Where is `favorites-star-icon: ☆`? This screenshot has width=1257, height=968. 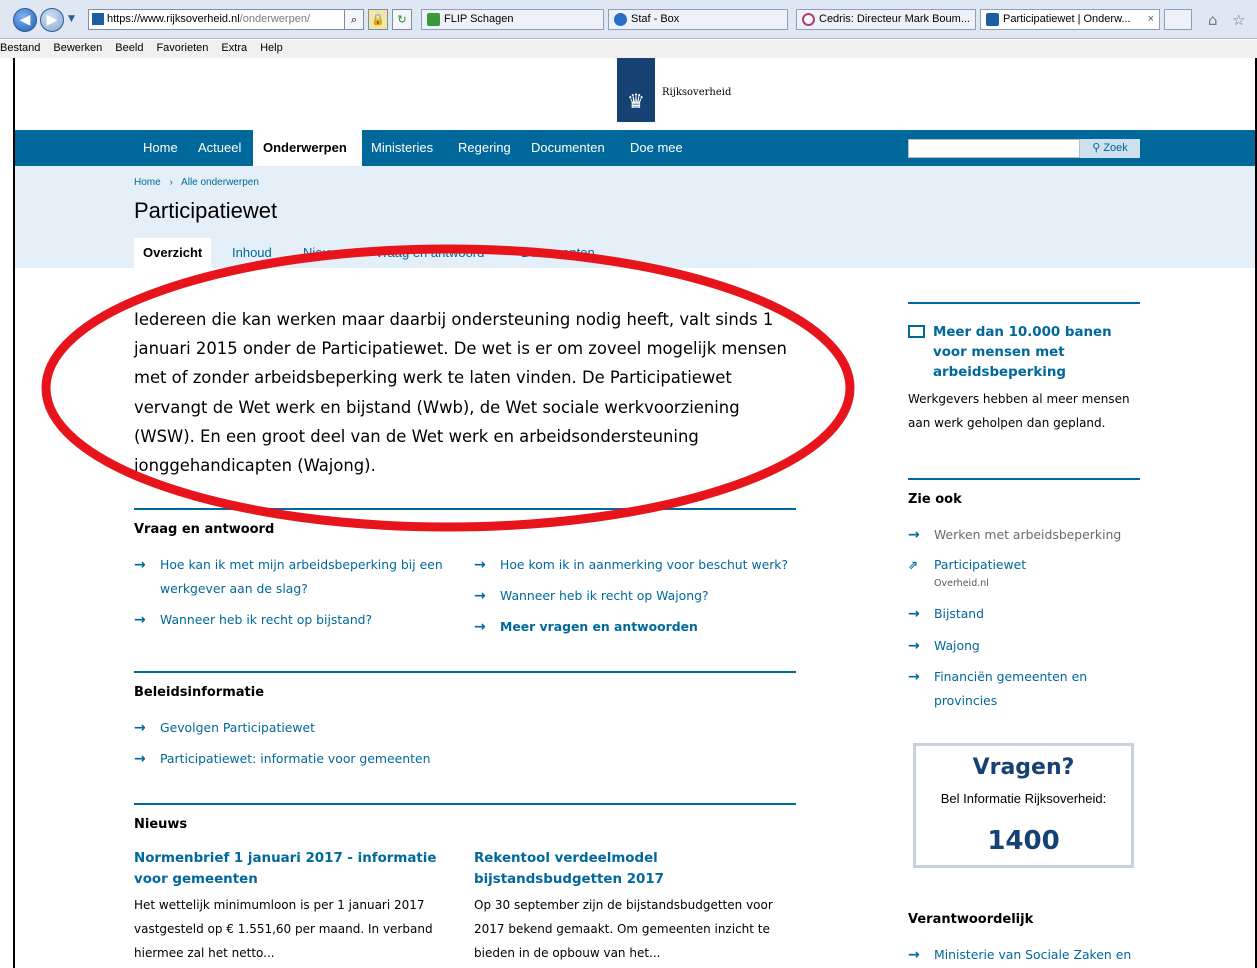
favorites-star-icon: ☆ is located at coordinates (1238, 20).